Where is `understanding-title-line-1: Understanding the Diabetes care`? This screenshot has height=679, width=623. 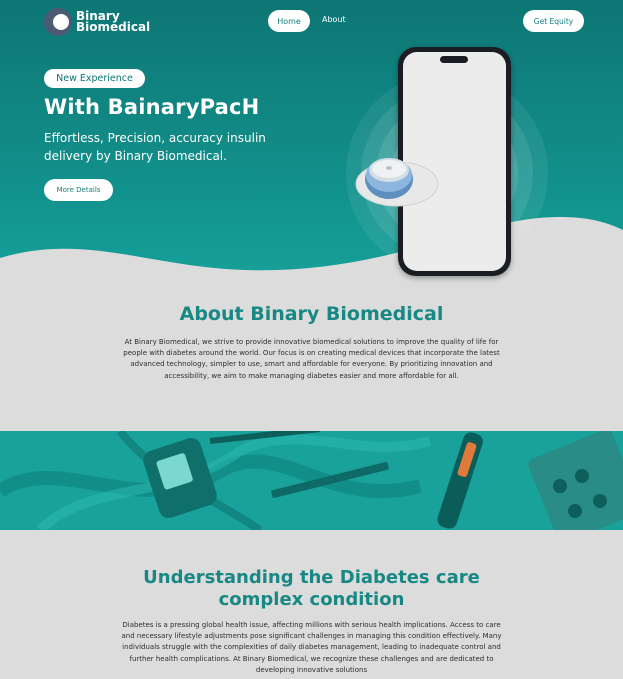
understanding-title-line-1: Understanding the Diabetes care is located at coordinates (311, 577).